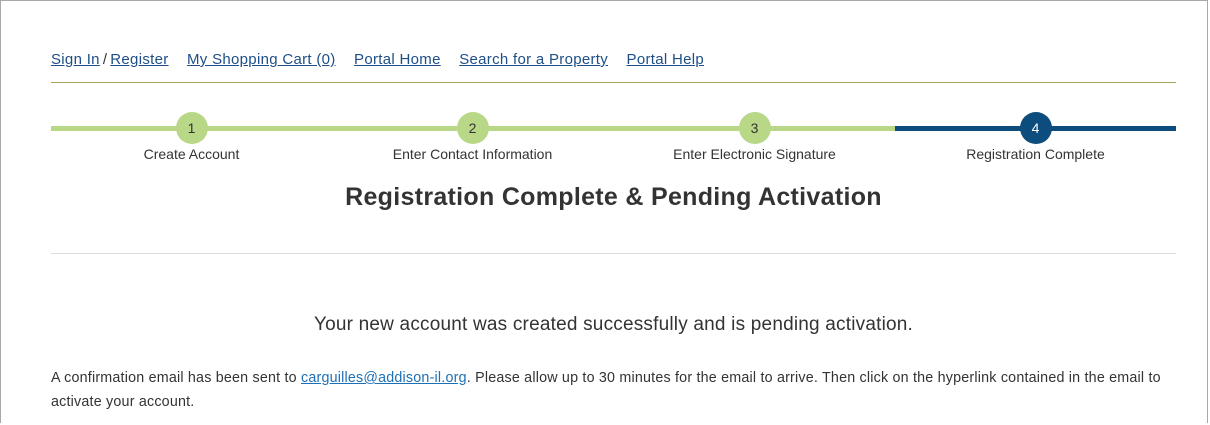  What do you see at coordinates (191, 128) in the screenshot?
I see `step-circle: 1` at bounding box center [191, 128].